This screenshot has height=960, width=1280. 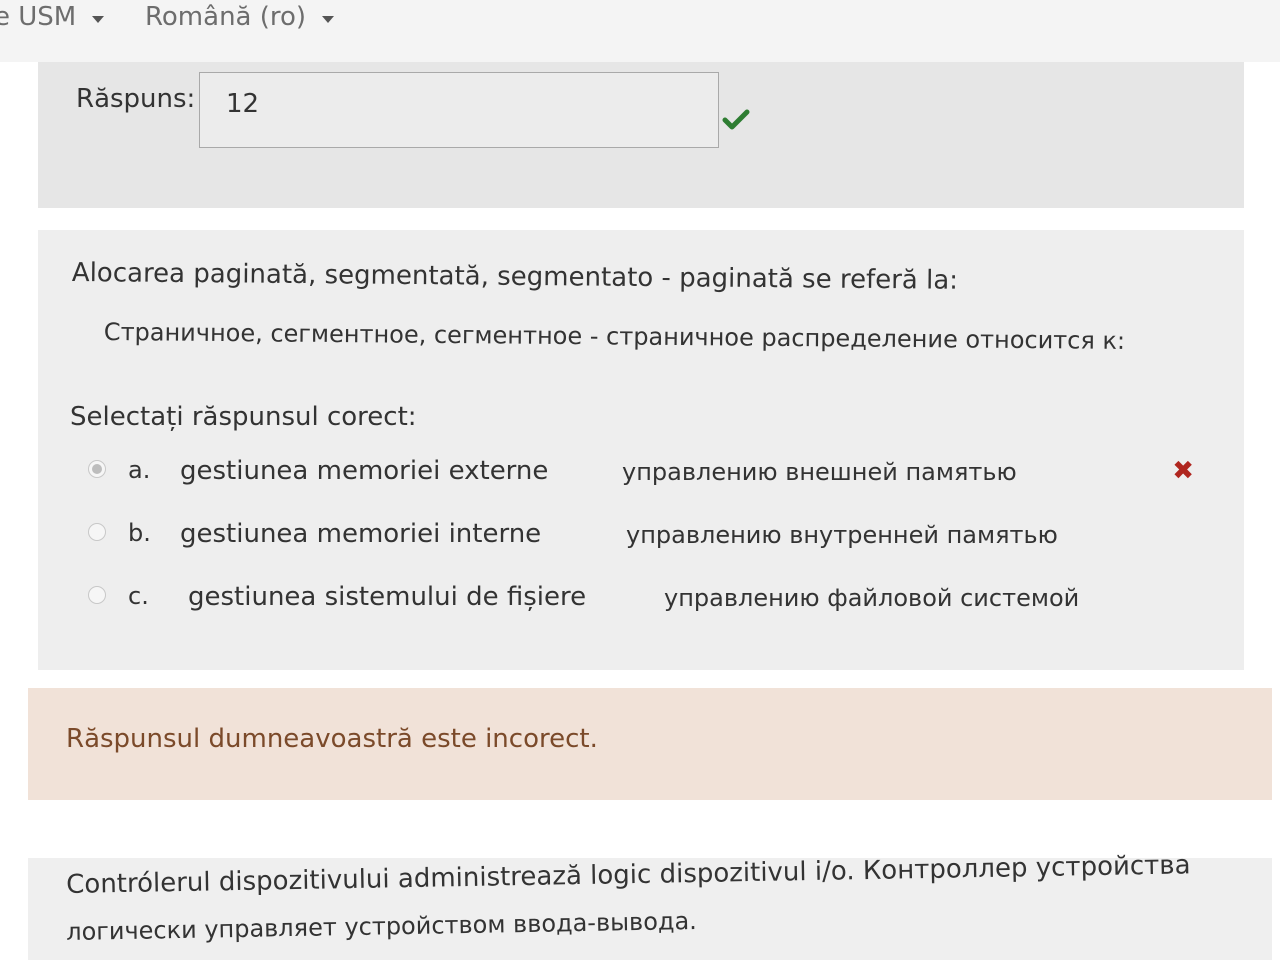 I want to click on language-menu-label: Română (ro), so click(x=226, y=17).